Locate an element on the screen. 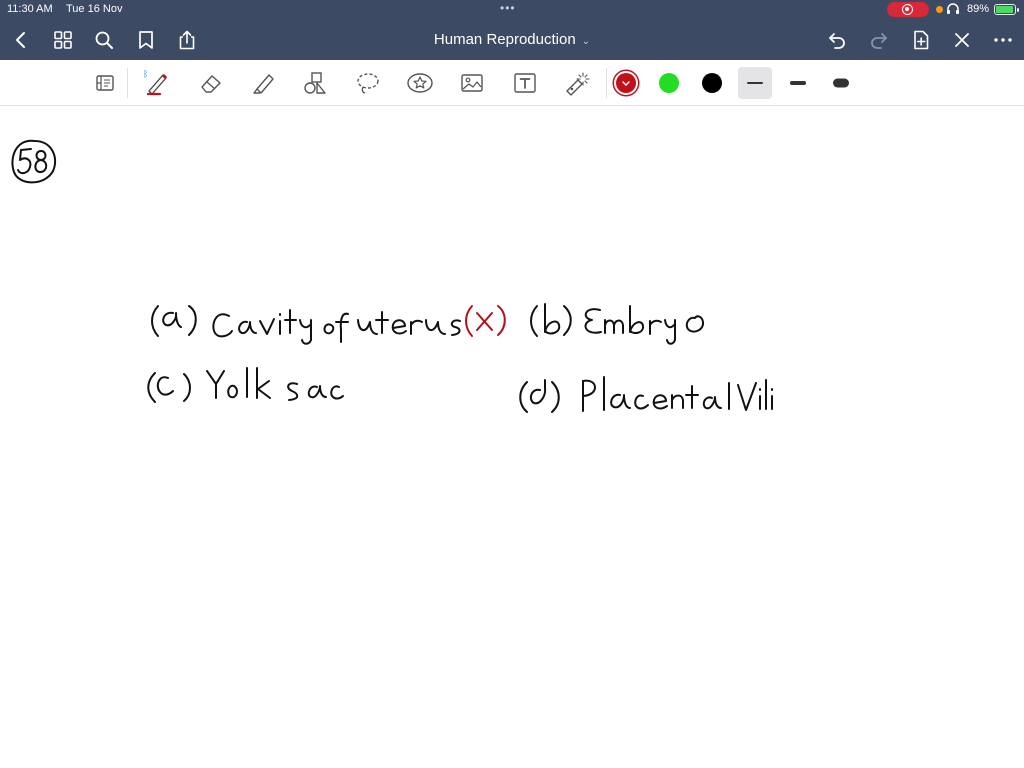 The height and width of the screenshot is (768, 1024). navigation-bar: Human Reproduction ⌄ is located at coordinates (512, 40).